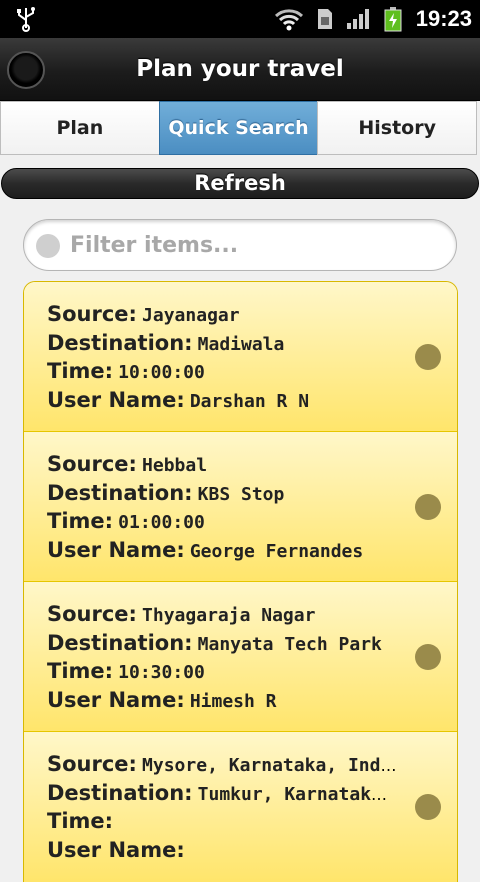 The height and width of the screenshot is (882, 480). What do you see at coordinates (26, 19) in the screenshot?
I see `usb-icon` at bounding box center [26, 19].